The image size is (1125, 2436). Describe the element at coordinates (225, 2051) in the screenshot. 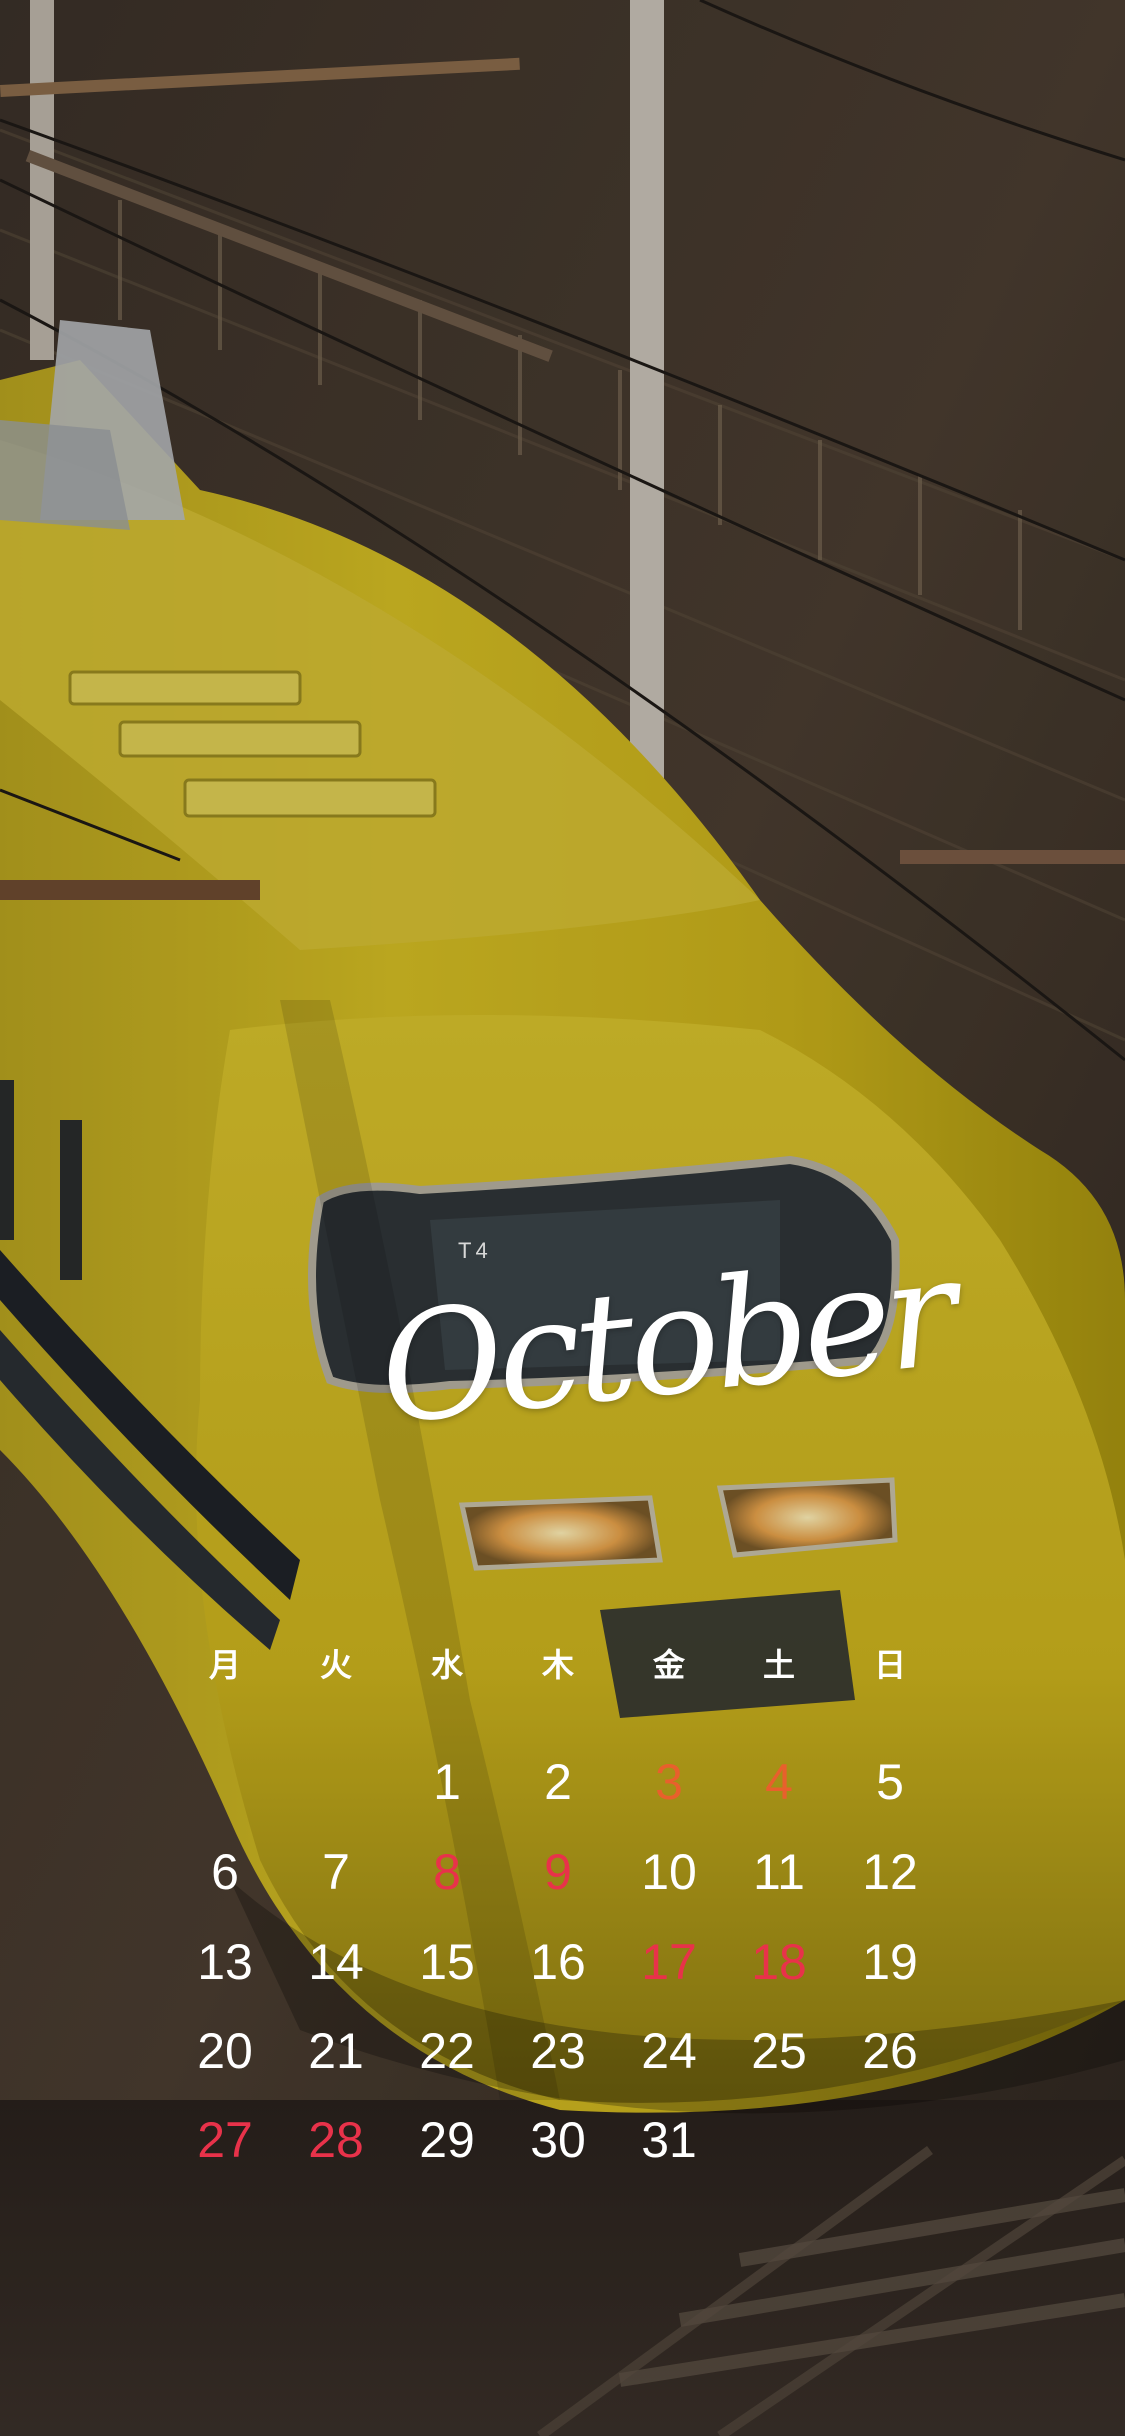

I see `calendar-day: 20` at that location.